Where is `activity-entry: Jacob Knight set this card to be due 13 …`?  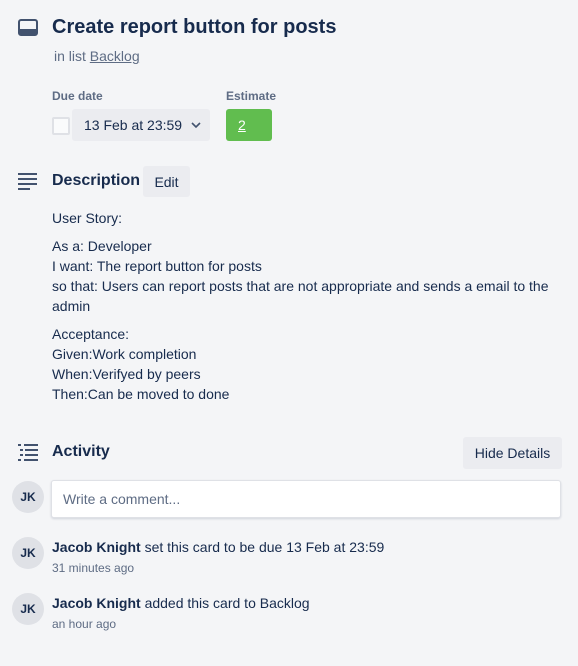 activity-entry: Jacob Knight set this card to be due 13 … is located at coordinates (218, 547).